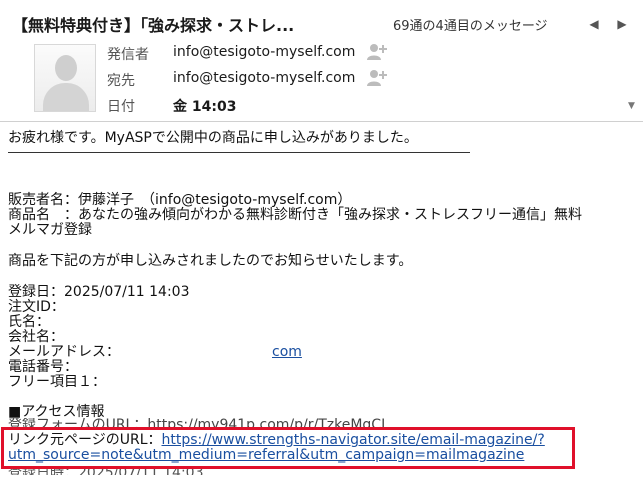  Describe the element at coordinates (106, 470) in the screenshot. I see `cut-off-line: 登録日時：2025/07/11 14:03` at that location.